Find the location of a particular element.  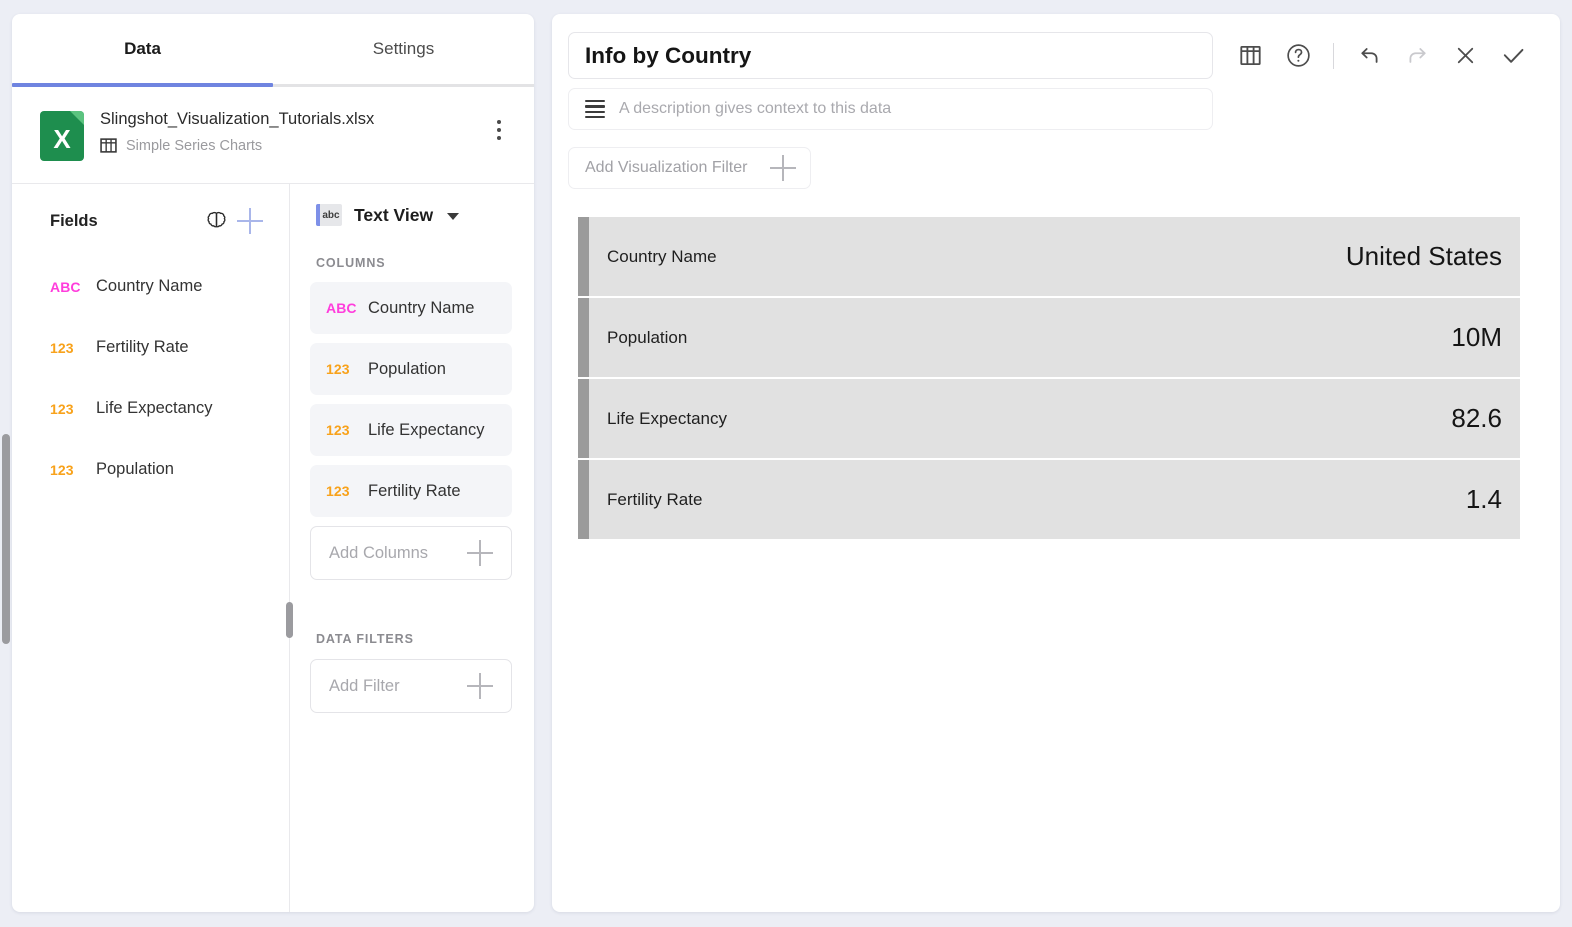

close-icon is located at coordinates (1465, 56).